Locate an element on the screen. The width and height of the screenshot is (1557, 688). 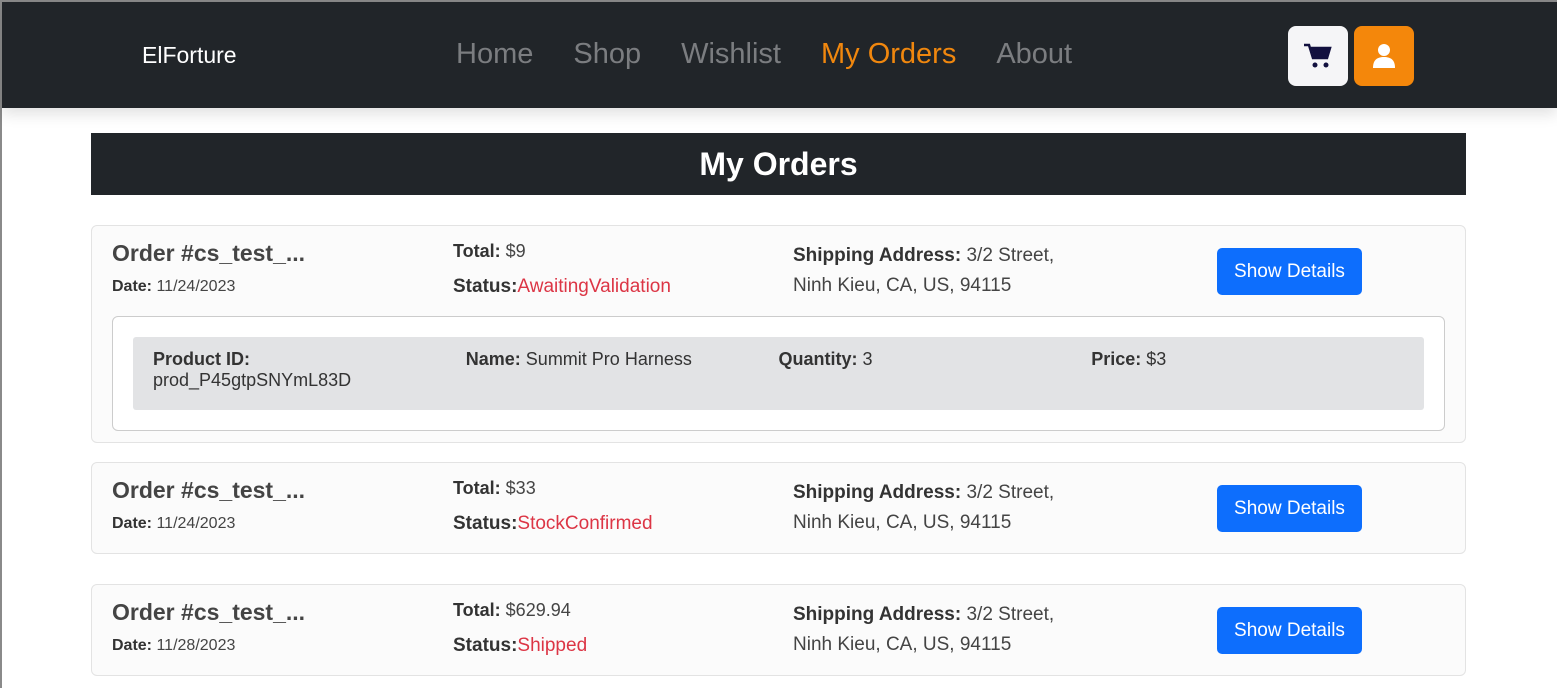
order-total: Total: $9 is located at coordinates (489, 251).